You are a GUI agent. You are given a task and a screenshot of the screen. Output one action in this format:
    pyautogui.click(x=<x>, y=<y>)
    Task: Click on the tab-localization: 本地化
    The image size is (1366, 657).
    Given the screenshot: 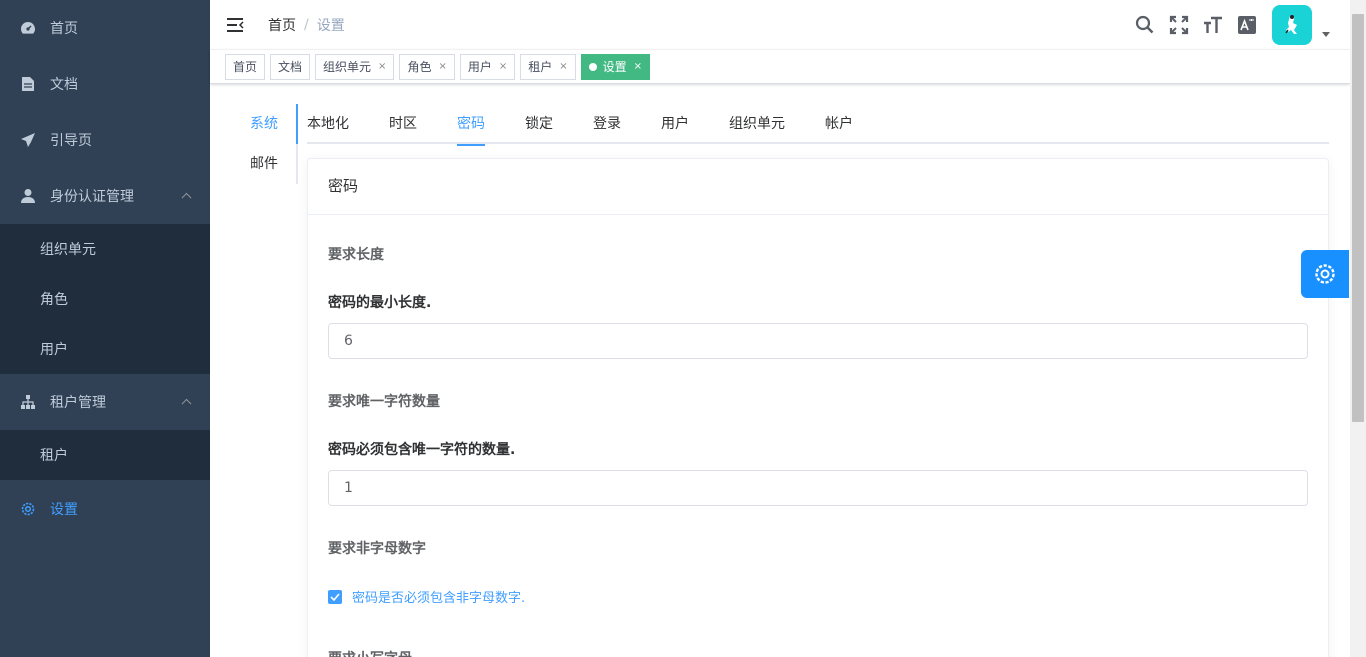 What is the action you would take?
    pyautogui.click(x=328, y=124)
    